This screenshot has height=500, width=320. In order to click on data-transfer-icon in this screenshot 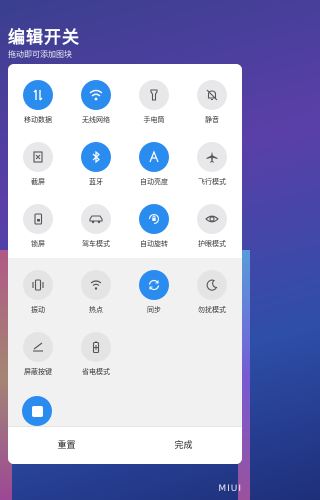, I will do `click(38, 95)`.